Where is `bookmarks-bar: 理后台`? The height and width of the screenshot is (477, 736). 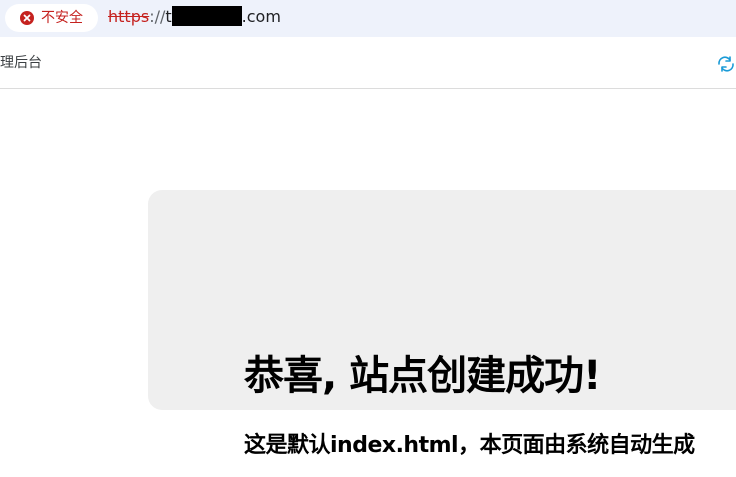
bookmarks-bar: 理后台 is located at coordinates (368, 63).